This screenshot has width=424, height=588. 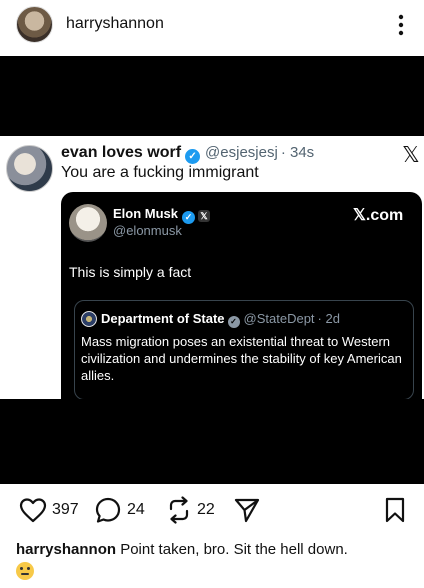 I want to click on like-button: 397, so click(x=49, y=510).